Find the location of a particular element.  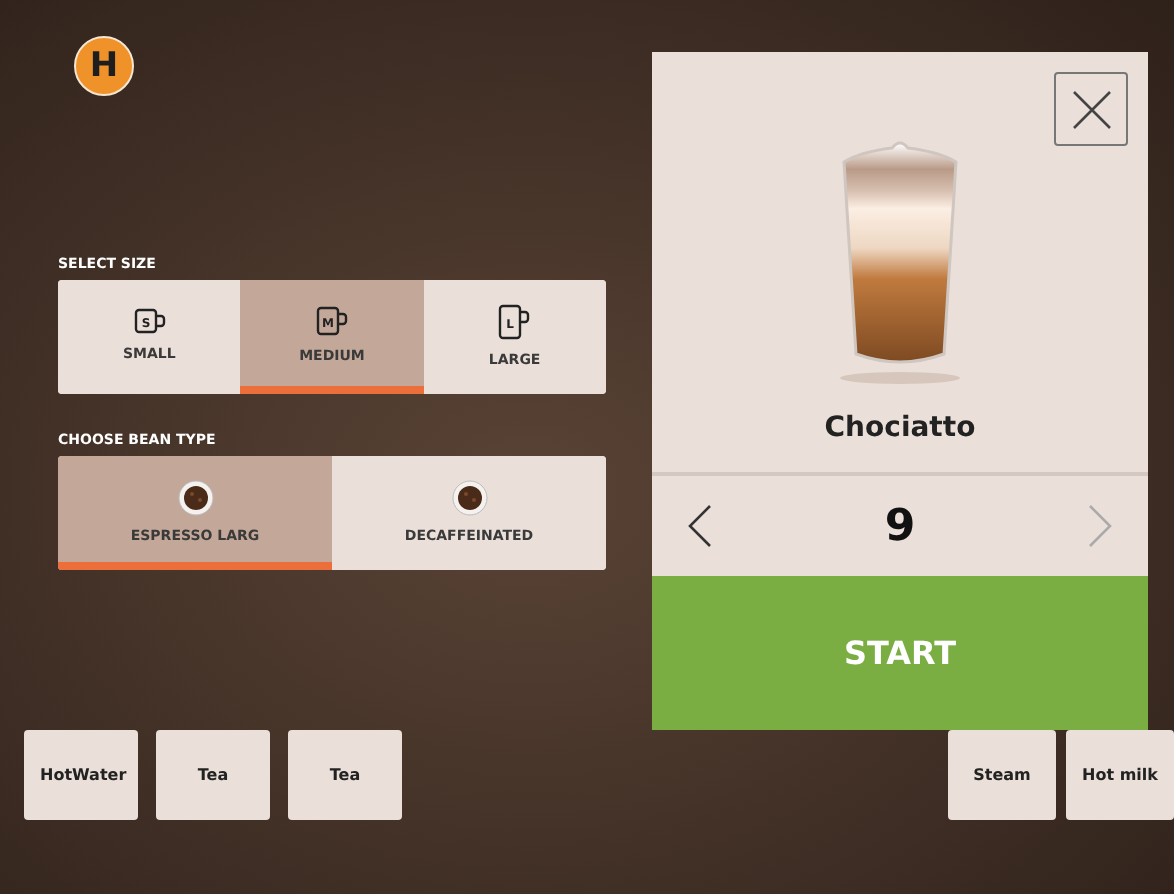

close-button is located at coordinates (1091, 109).